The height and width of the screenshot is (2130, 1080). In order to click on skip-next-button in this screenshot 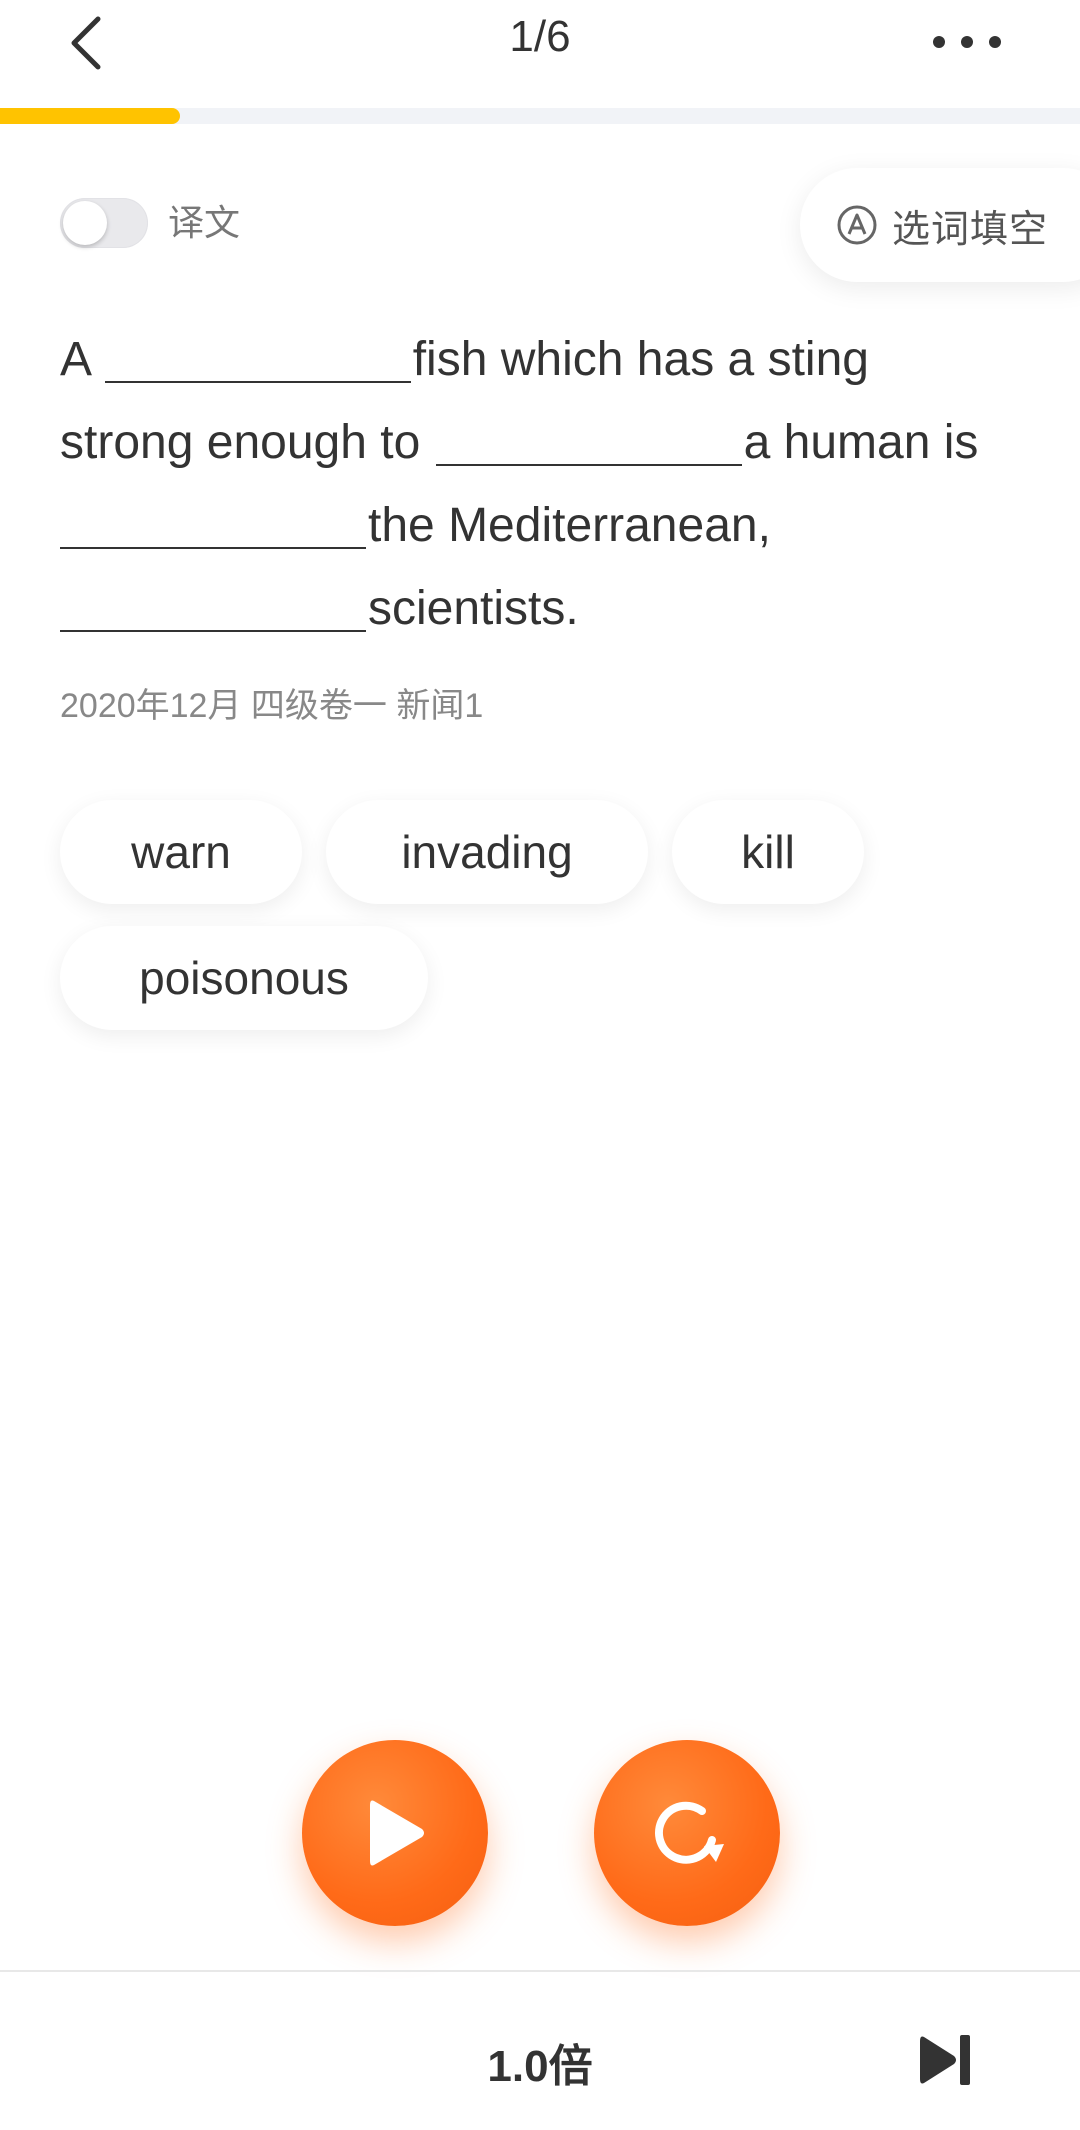, I will do `click(946, 2060)`.